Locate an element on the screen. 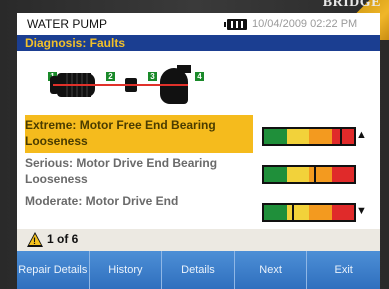 This screenshot has width=389, height=289. pump-shaft-line is located at coordinates (173, 85).